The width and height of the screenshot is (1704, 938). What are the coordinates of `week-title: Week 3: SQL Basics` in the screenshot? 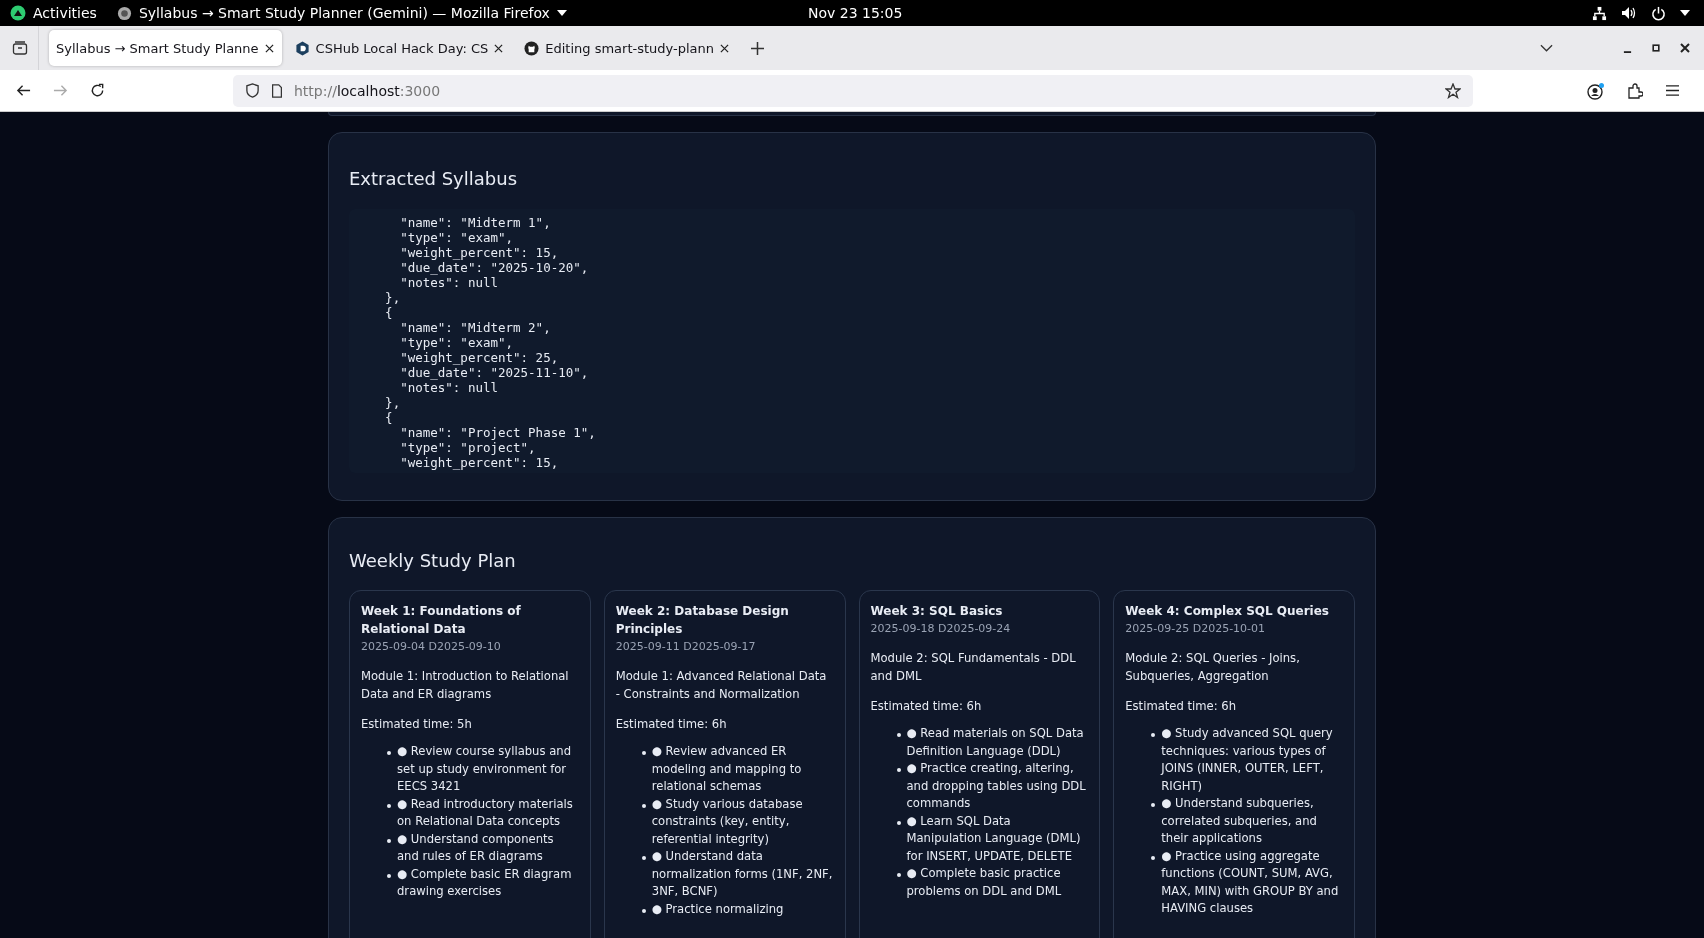 It's located at (937, 611).